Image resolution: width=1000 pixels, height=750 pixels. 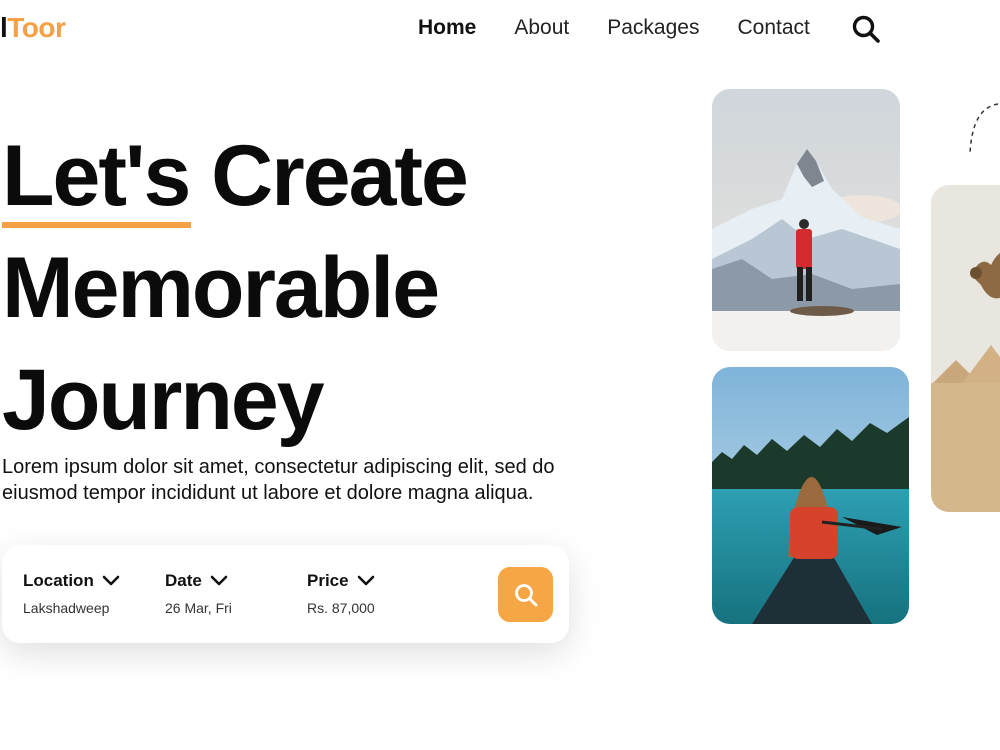 I want to click on mountain-hiker-image, so click(x=806, y=220).